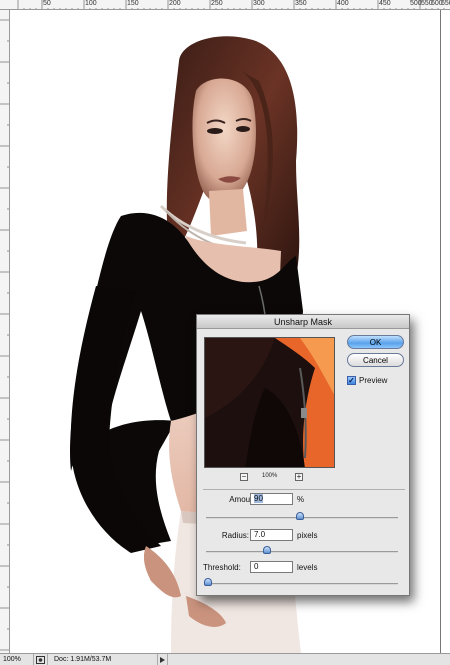 The width and height of the screenshot is (450, 665). Describe the element at coordinates (91, 3) in the screenshot. I see `ruler-tick-label: 100` at that location.